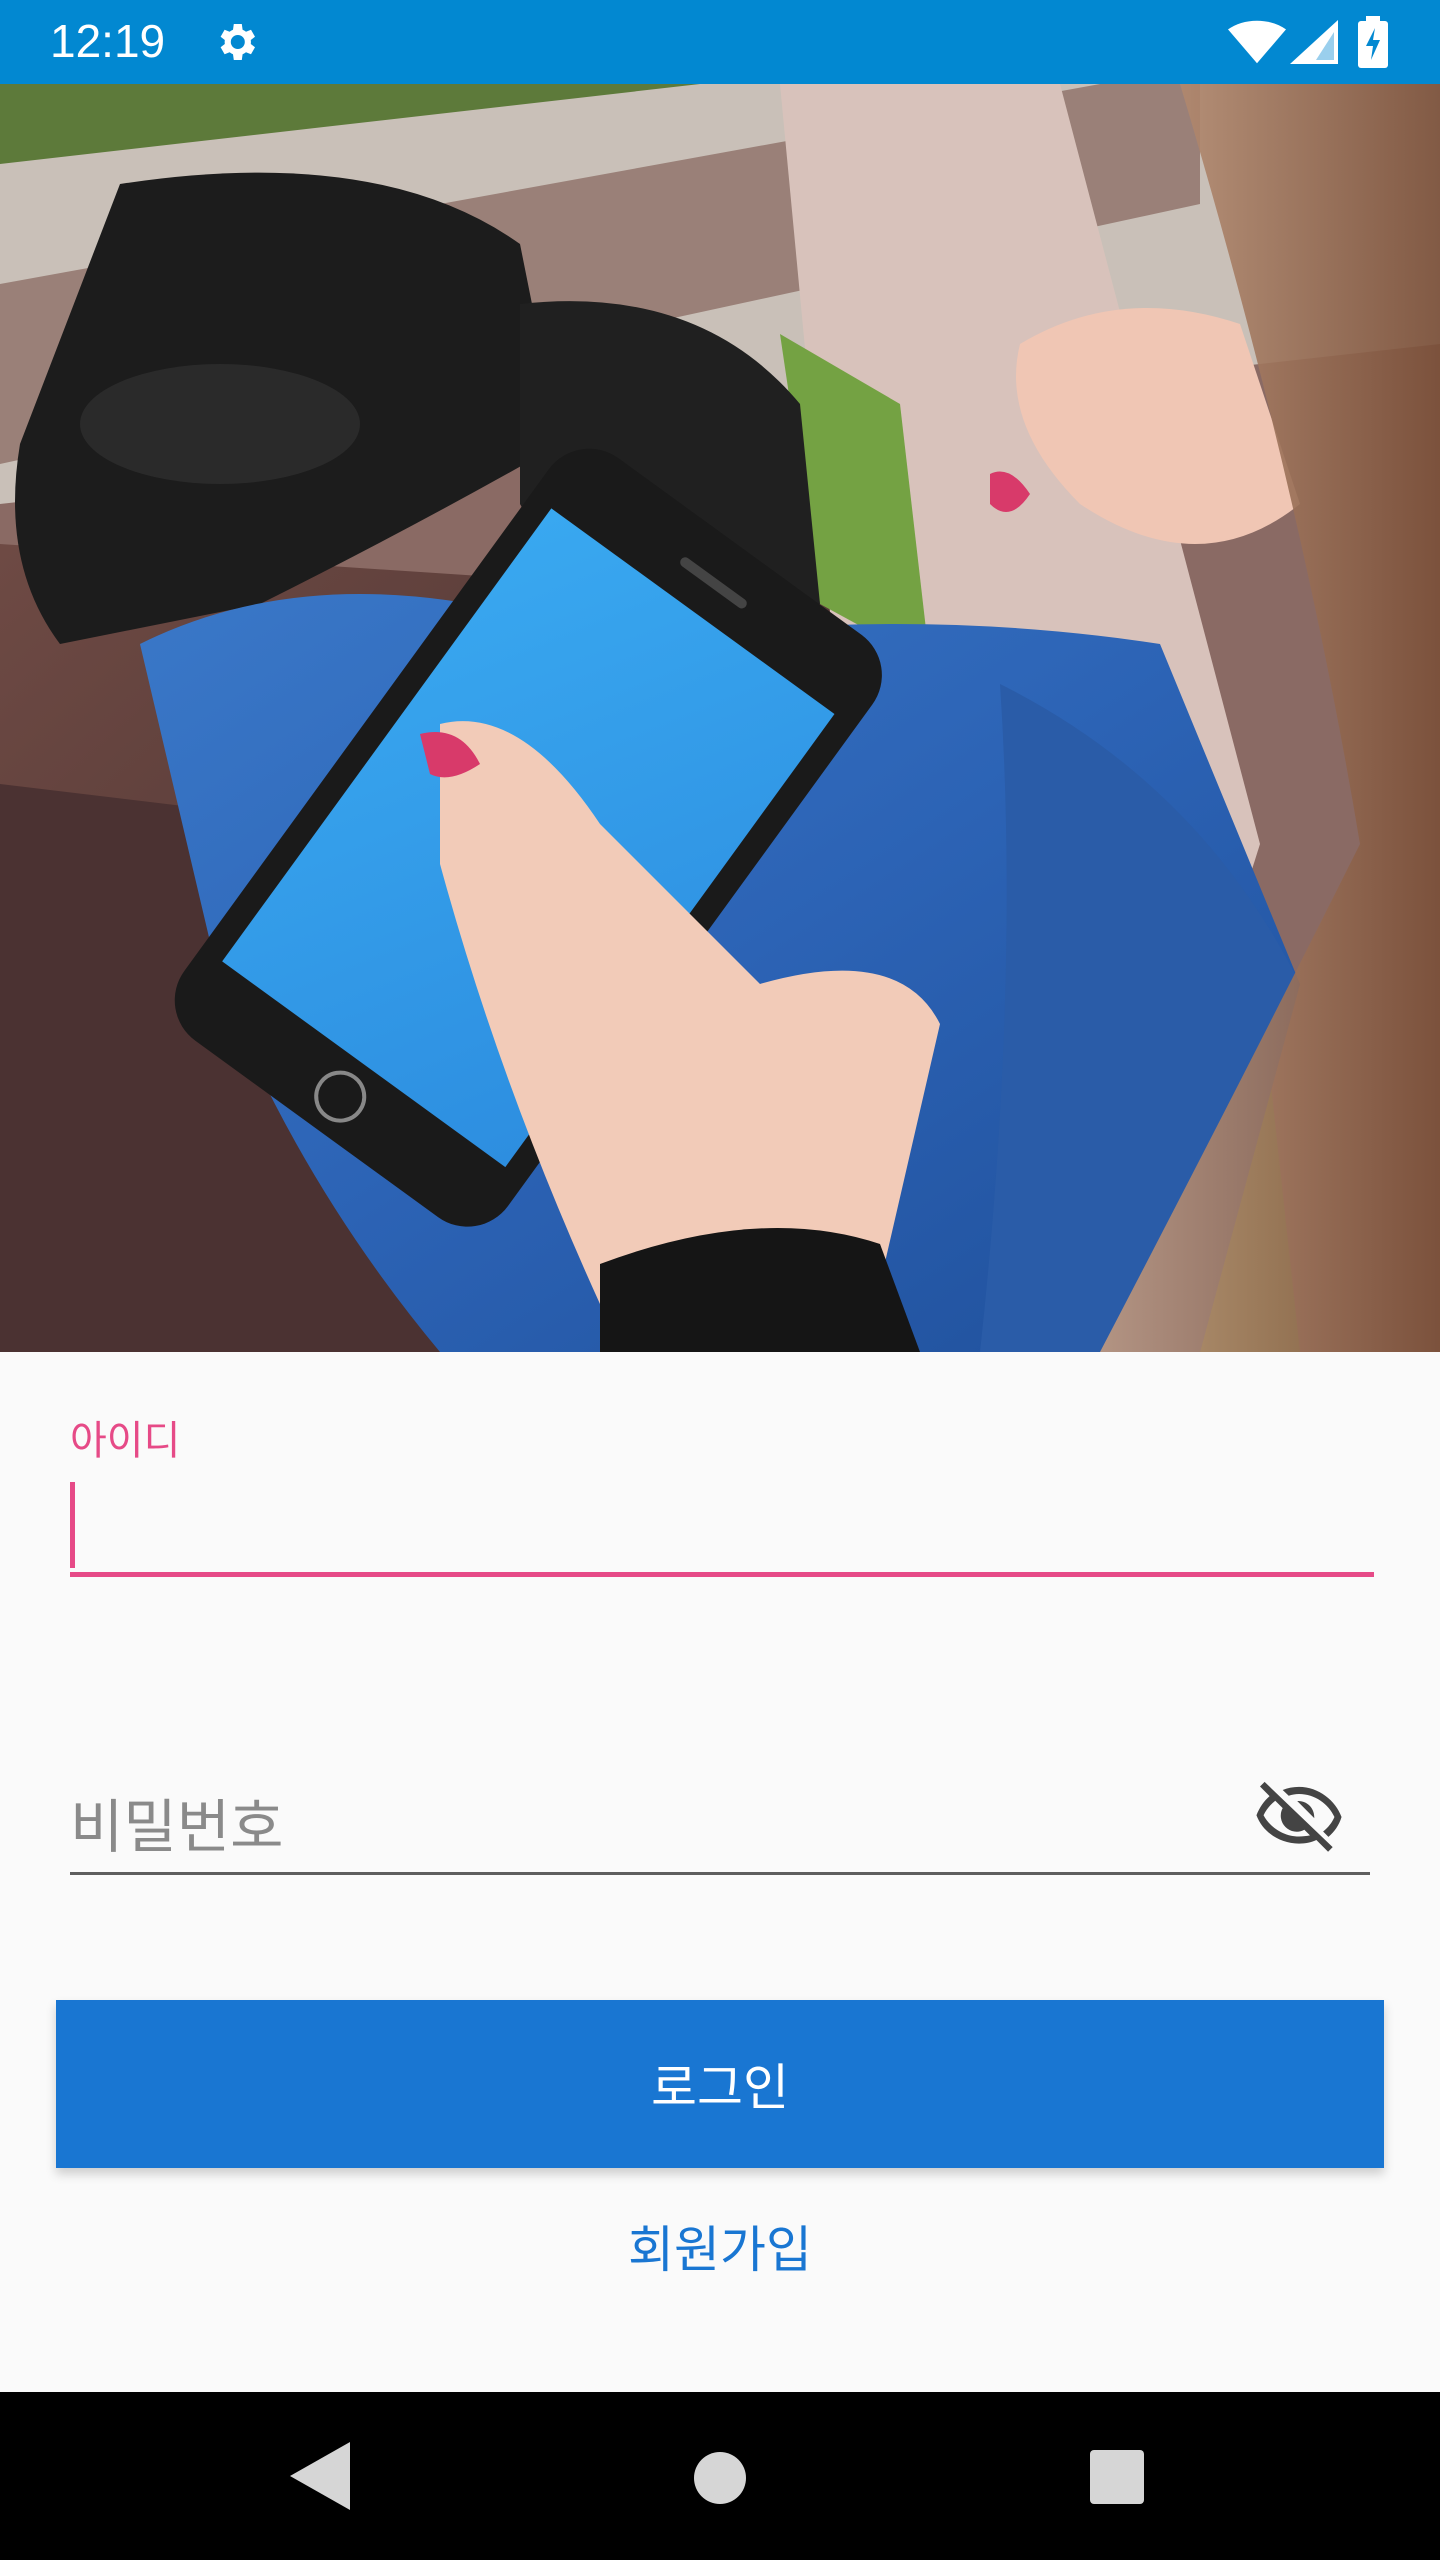  Describe the element at coordinates (125, 1441) in the screenshot. I see `id-field-label: 아이디` at that location.